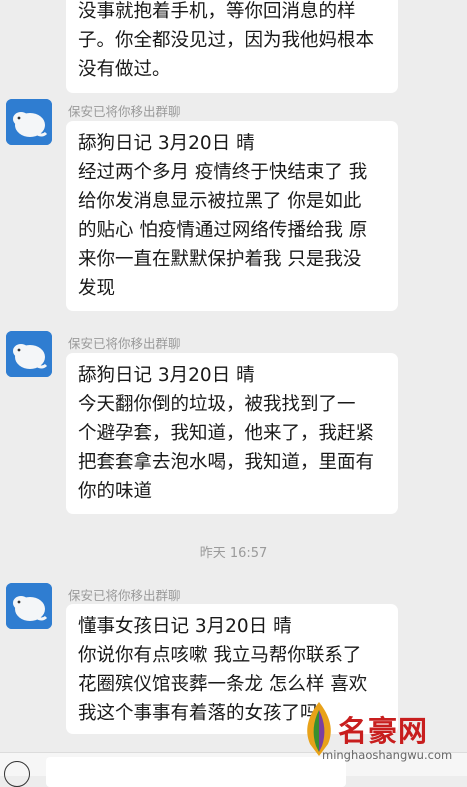 This screenshot has width=467, height=787. What do you see at coordinates (223, 684) in the screenshot?
I see `message-line: 花圈殡仪馆丧葬一条龙 怎么样 喜欢` at bounding box center [223, 684].